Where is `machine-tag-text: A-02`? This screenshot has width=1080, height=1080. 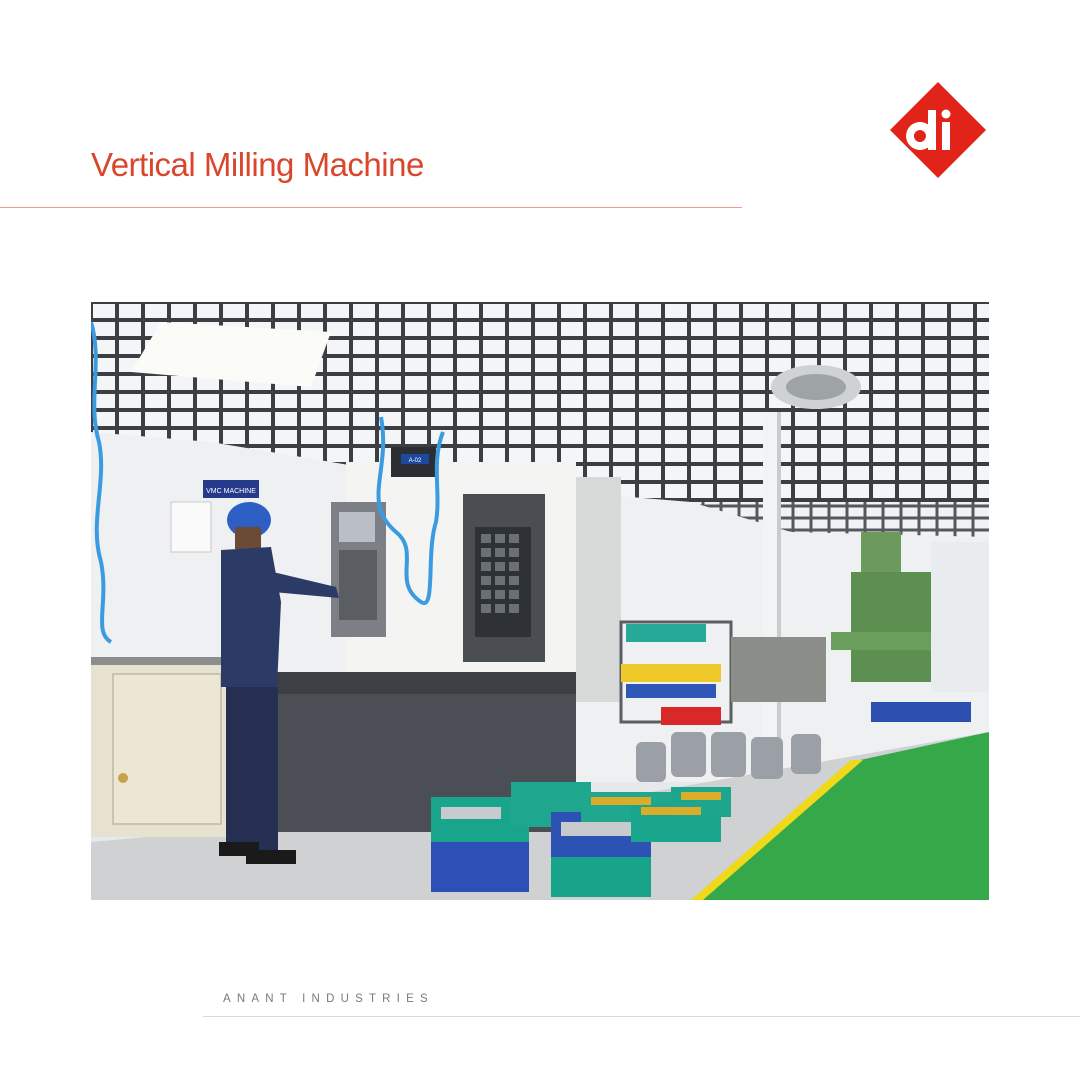 machine-tag-text: A-02 is located at coordinates (415, 461).